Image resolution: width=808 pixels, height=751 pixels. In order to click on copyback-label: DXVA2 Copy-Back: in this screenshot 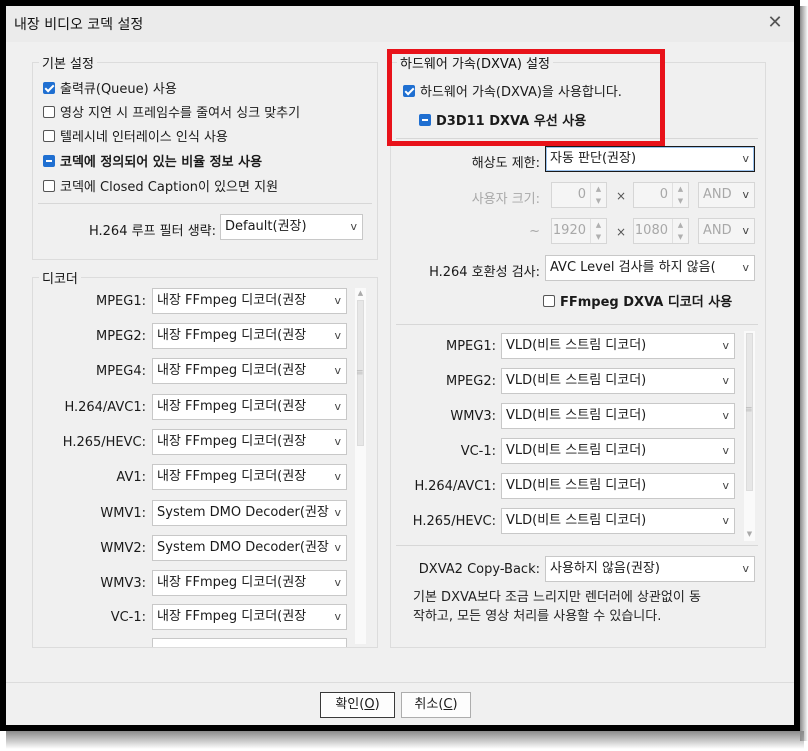, I will do `click(479, 569)`.